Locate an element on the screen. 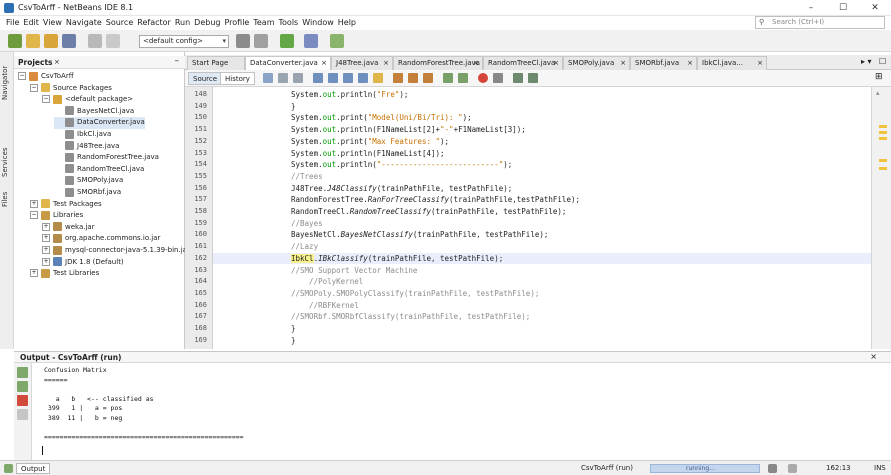 The height and width of the screenshot is (475, 891). navigator-side-tab: Navigator is located at coordinates (7, 83).